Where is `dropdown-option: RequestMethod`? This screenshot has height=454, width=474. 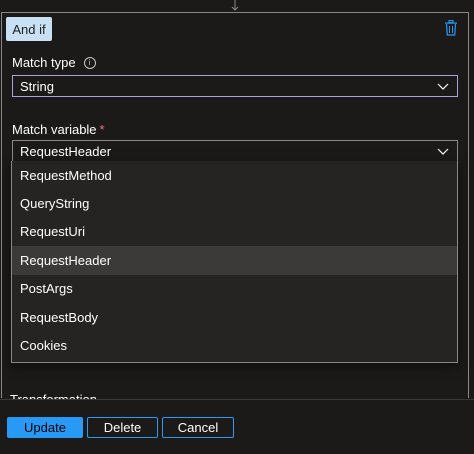 dropdown-option: RequestMethod is located at coordinates (234, 175).